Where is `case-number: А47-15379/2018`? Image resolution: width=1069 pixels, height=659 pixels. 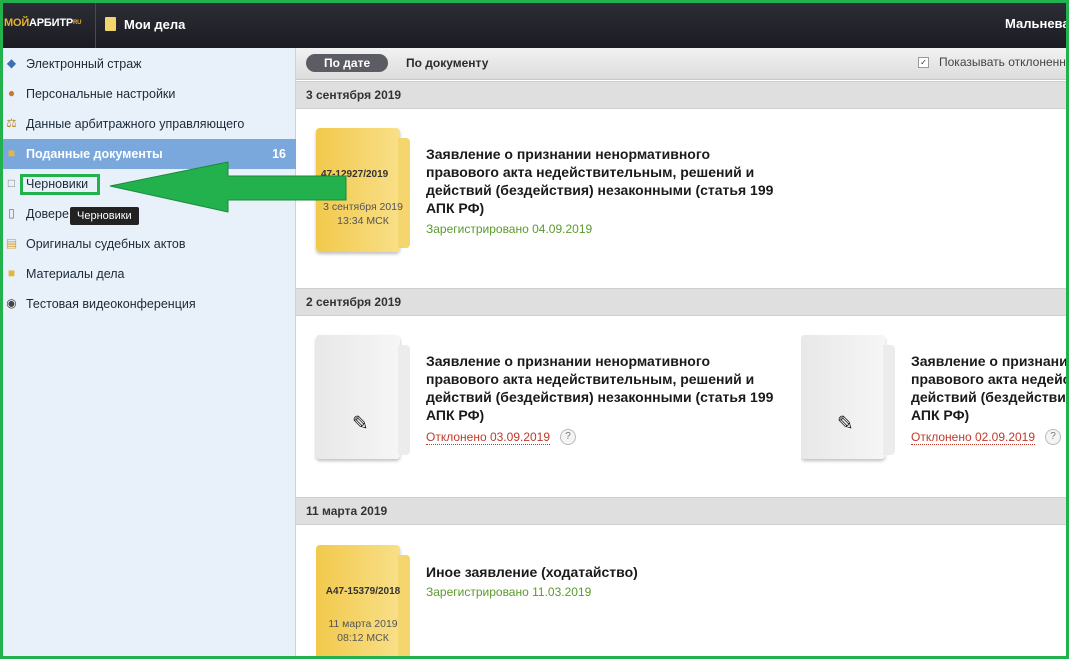 case-number: А47-15379/2018 is located at coordinates (363, 591).